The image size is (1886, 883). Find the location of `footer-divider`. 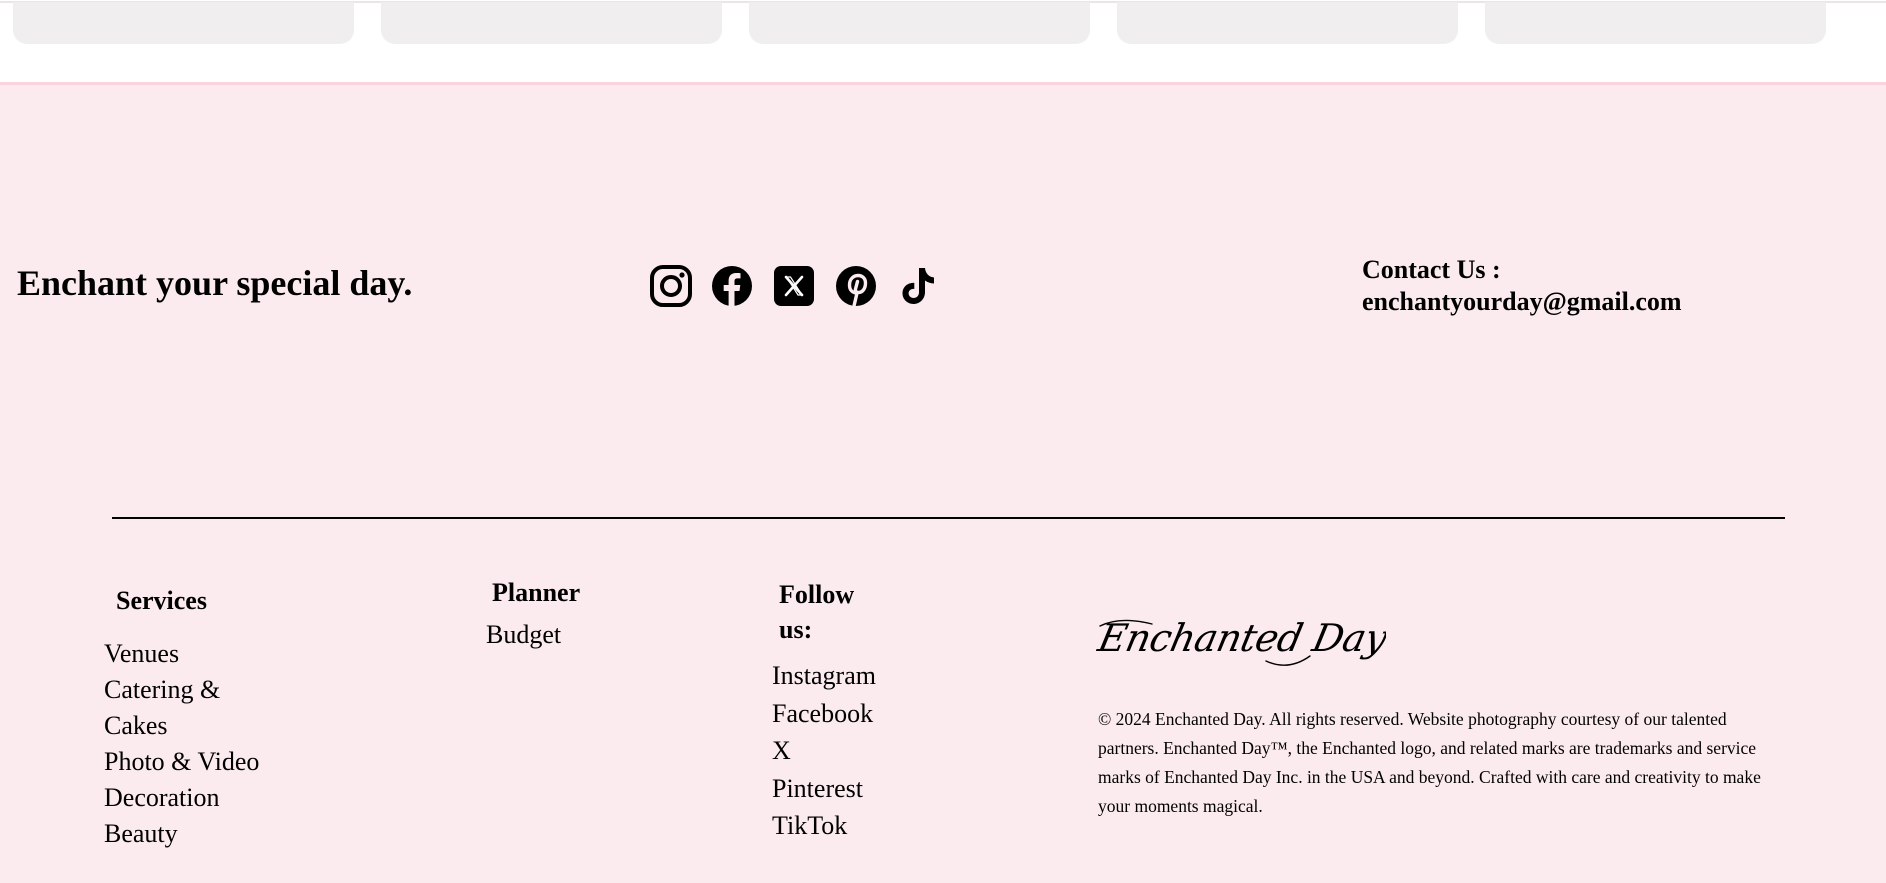

footer-divider is located at coordinates (948, 518).